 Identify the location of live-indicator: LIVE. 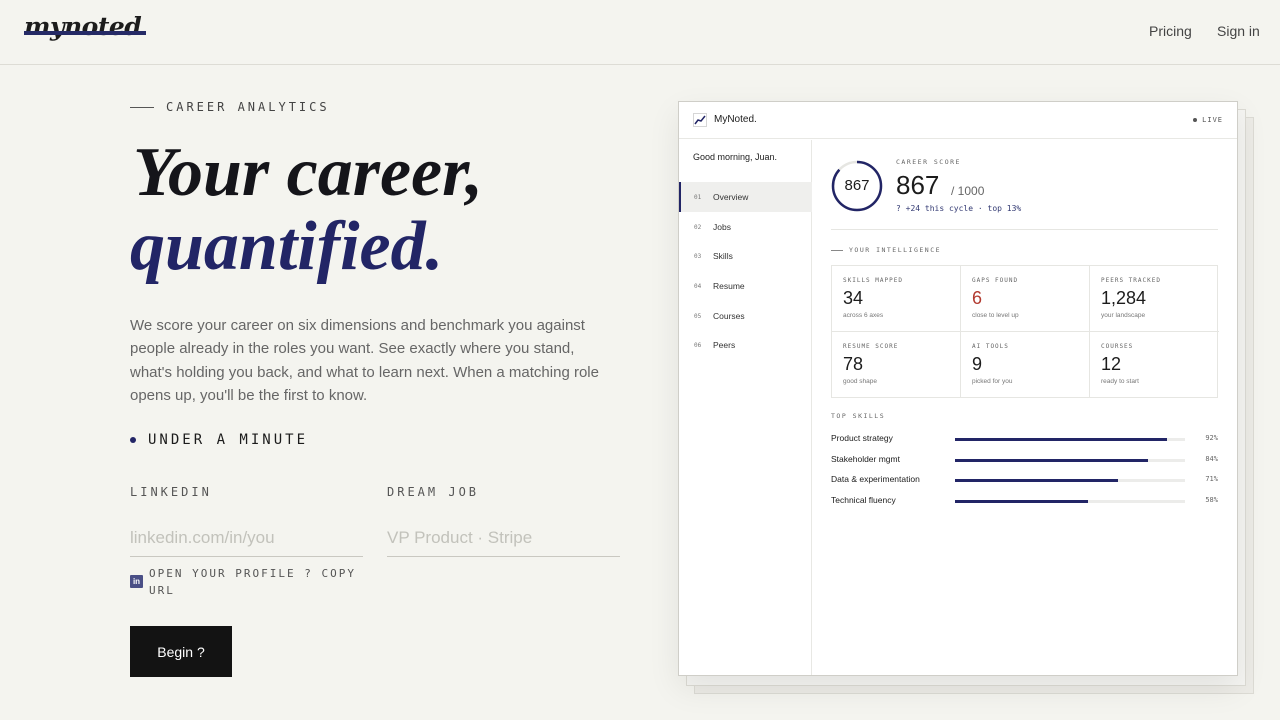
(1208, 120).